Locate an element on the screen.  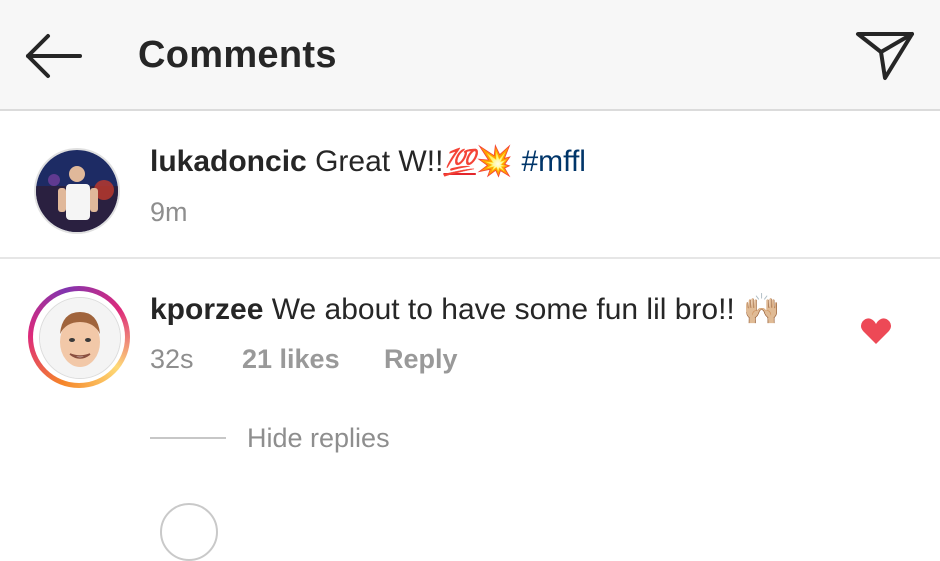
likes-count: 21 likes is located at coordinates (291, 359).